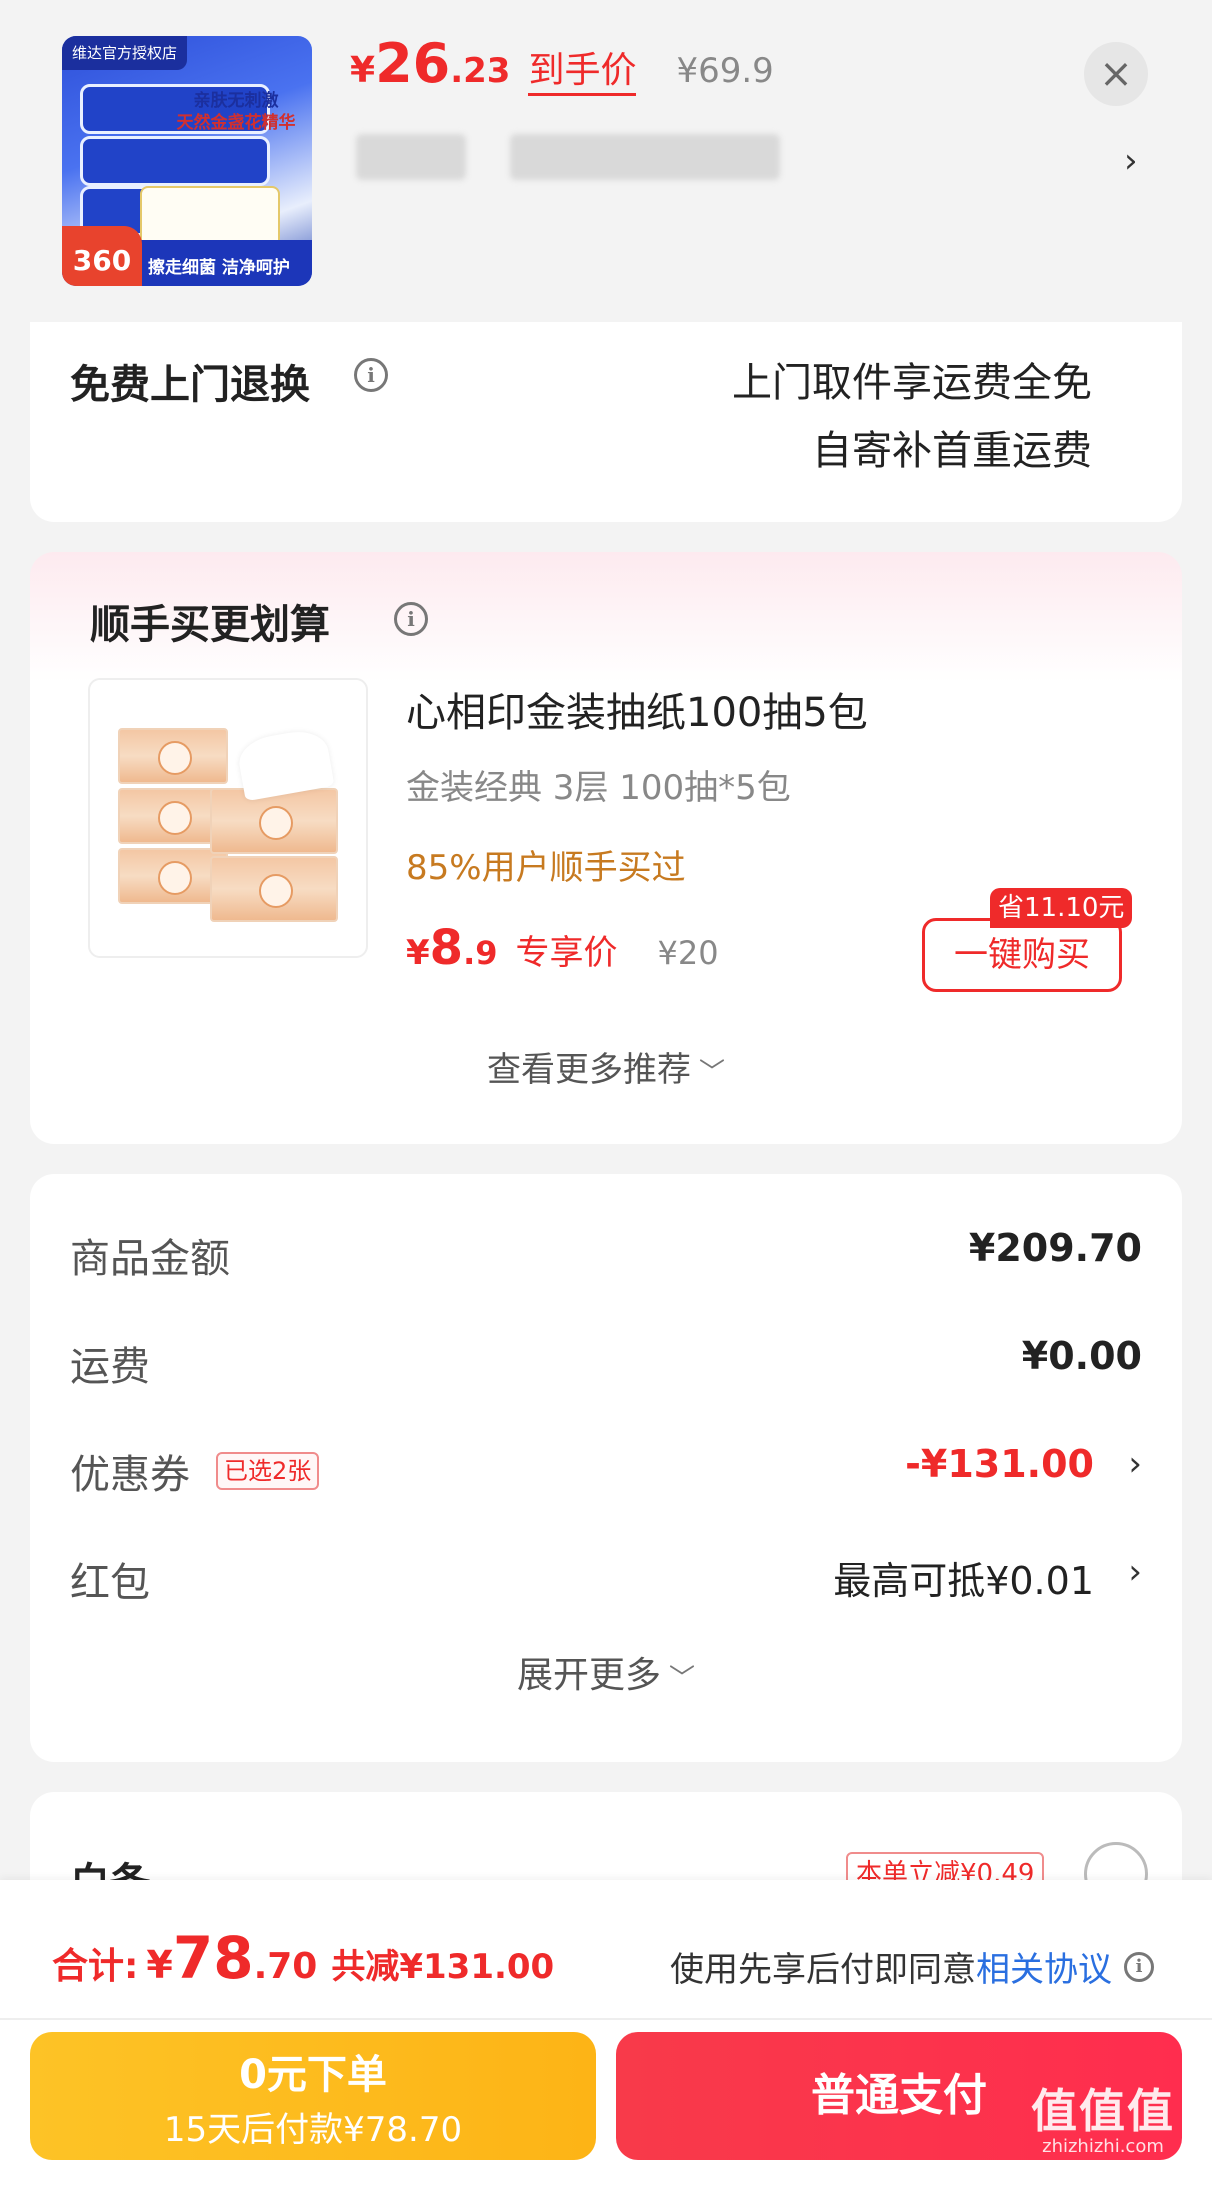 The height and width of the screenshot is (2197, 1212). Describe the element at coordinates (606, 1256) in the screenshot. I see `summary-row-goods: 商品金额 ¥209.70` at that location.